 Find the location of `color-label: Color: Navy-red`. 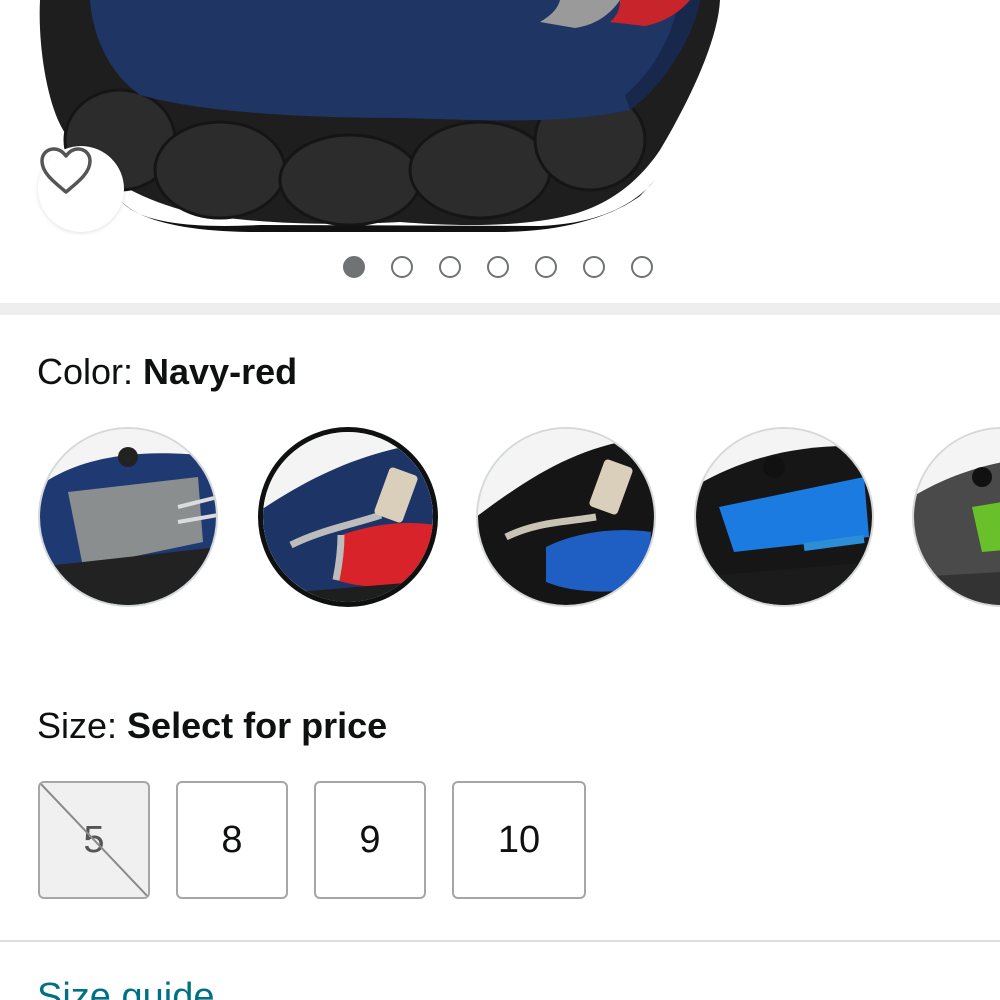

color-label: Color: Navy-red is located at coordinates (167, 372).